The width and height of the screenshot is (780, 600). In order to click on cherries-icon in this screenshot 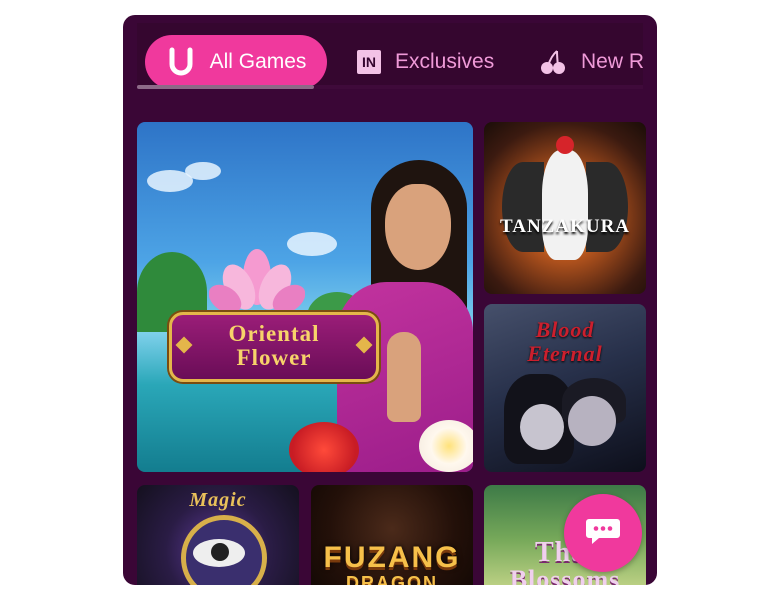, I will do `click(553, 62)`.